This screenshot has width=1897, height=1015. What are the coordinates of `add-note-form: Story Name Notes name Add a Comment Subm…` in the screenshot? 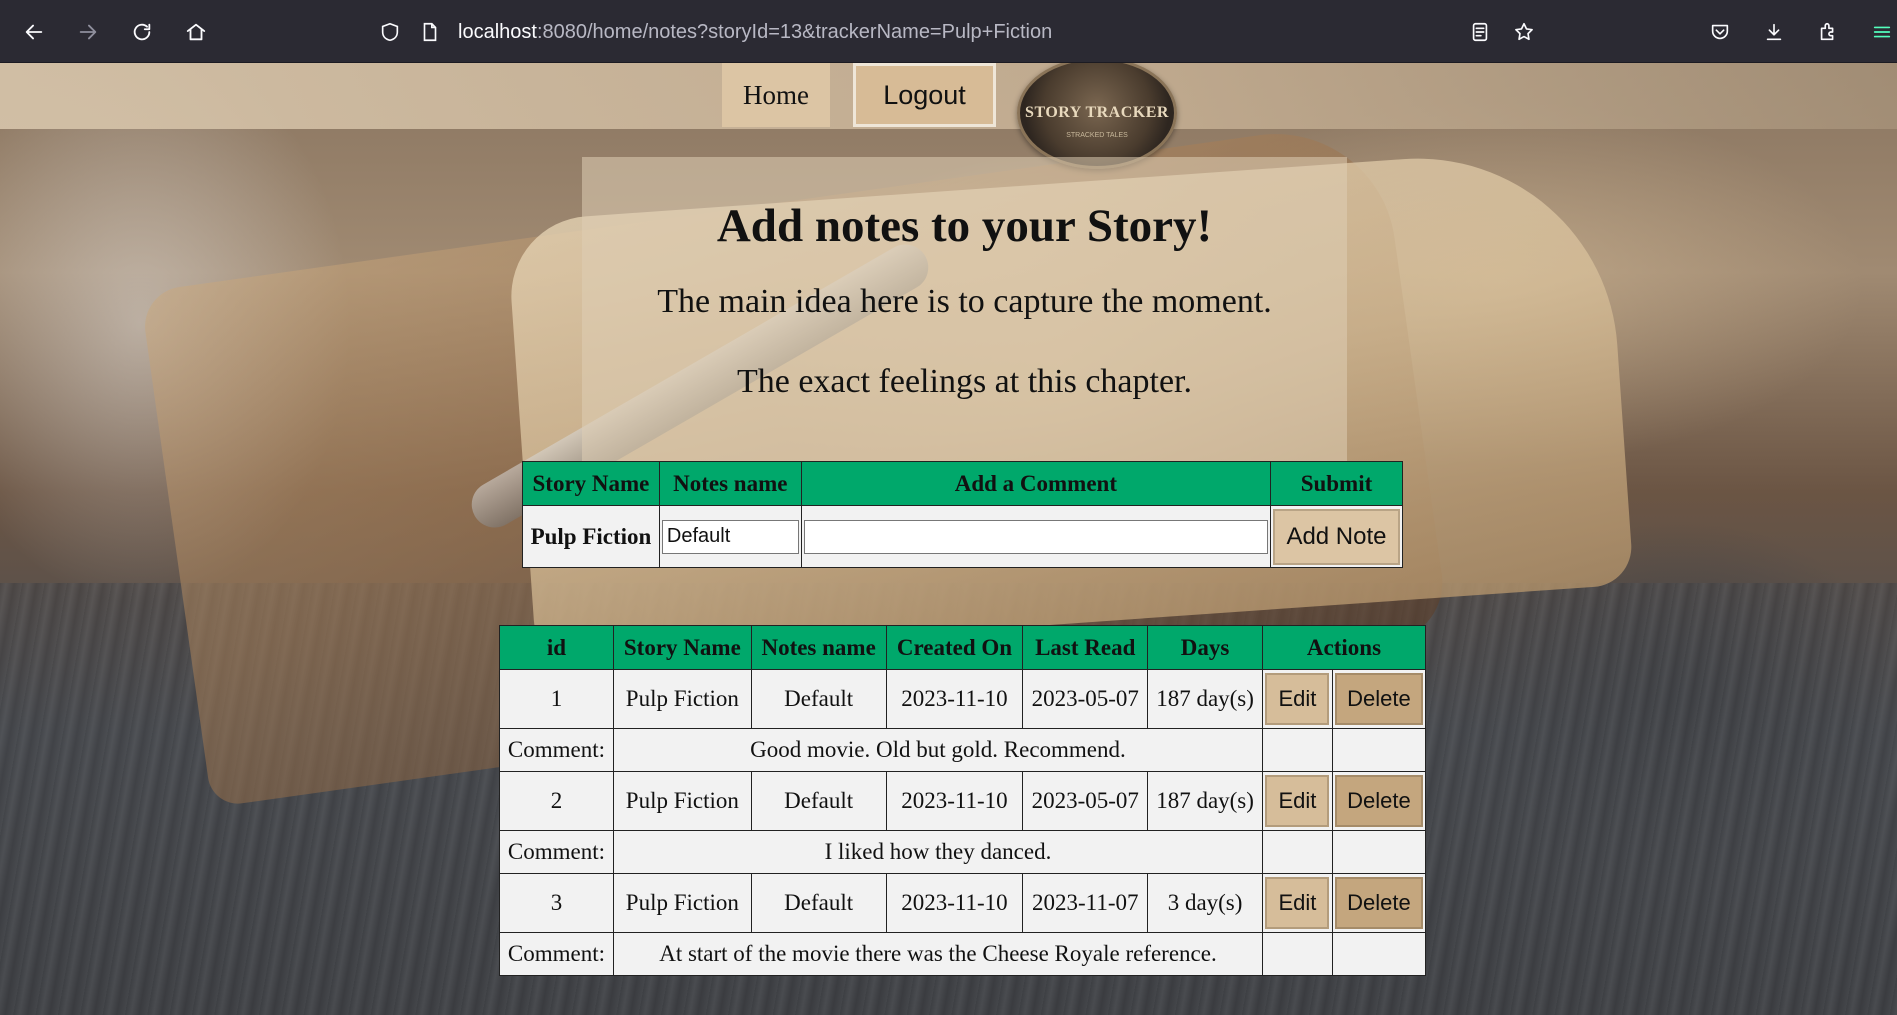 It's located at (963, 514).